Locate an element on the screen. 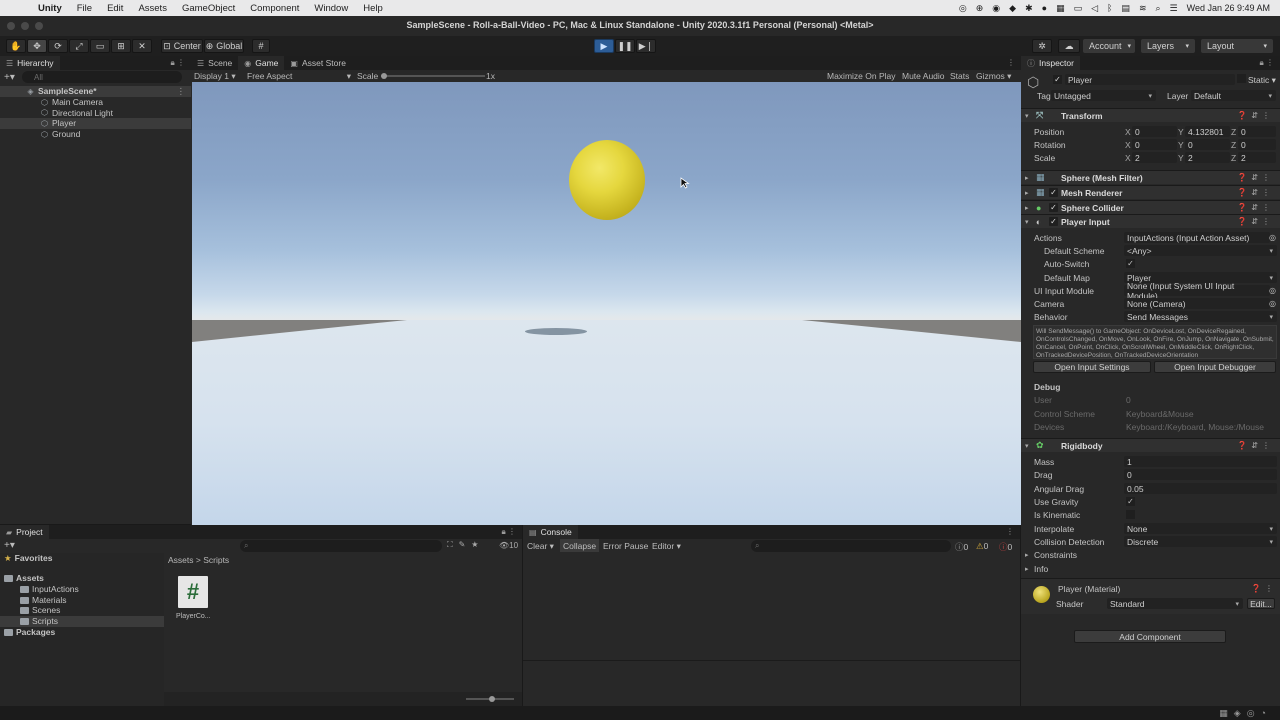 This screenshot has height=720, width=1280. angular-drag-field: 0.05 is located at coordinates (1200, 488).